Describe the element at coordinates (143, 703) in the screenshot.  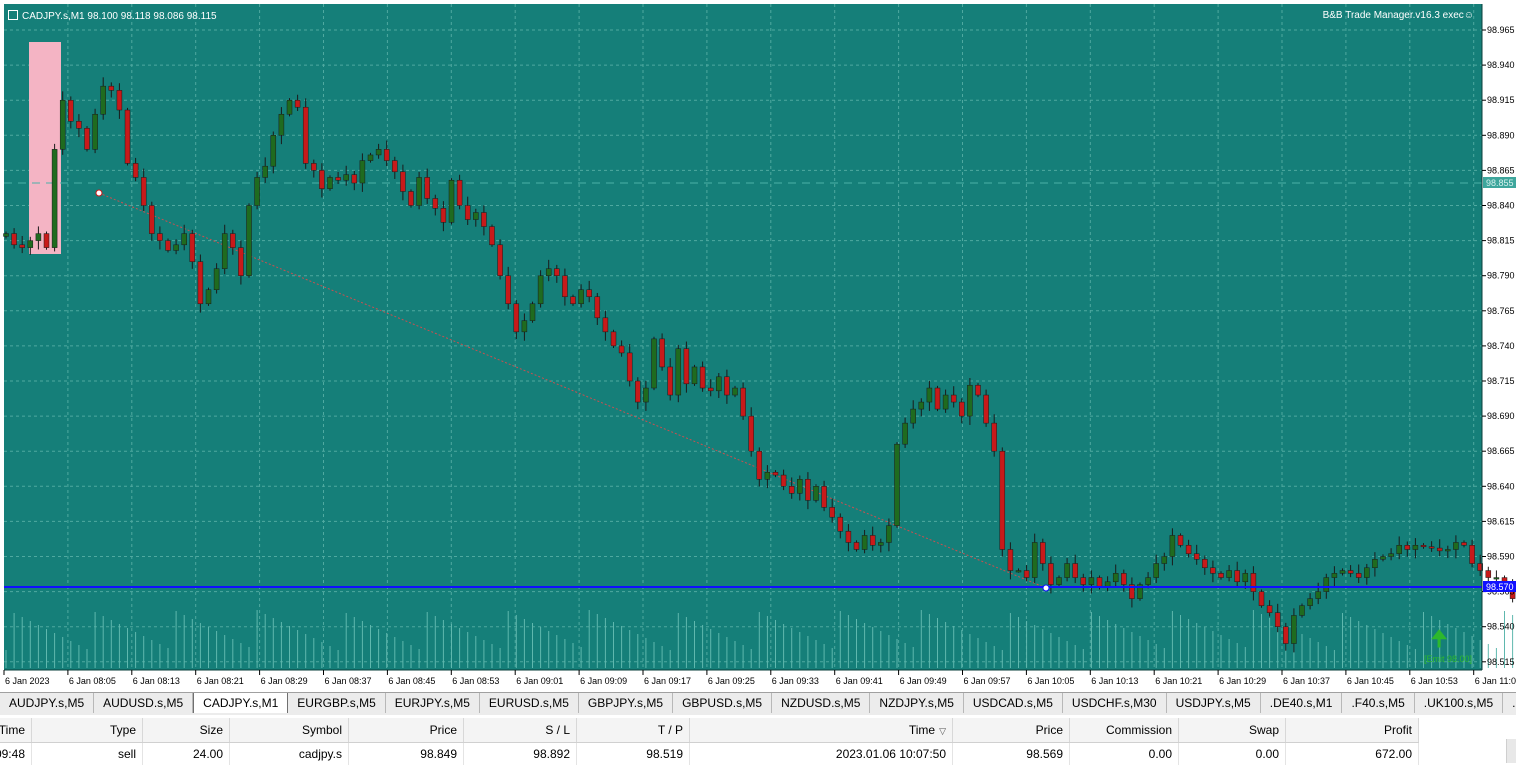
I see `tab-audusd-s-m5: AUDUSD.s,M5` at that location.